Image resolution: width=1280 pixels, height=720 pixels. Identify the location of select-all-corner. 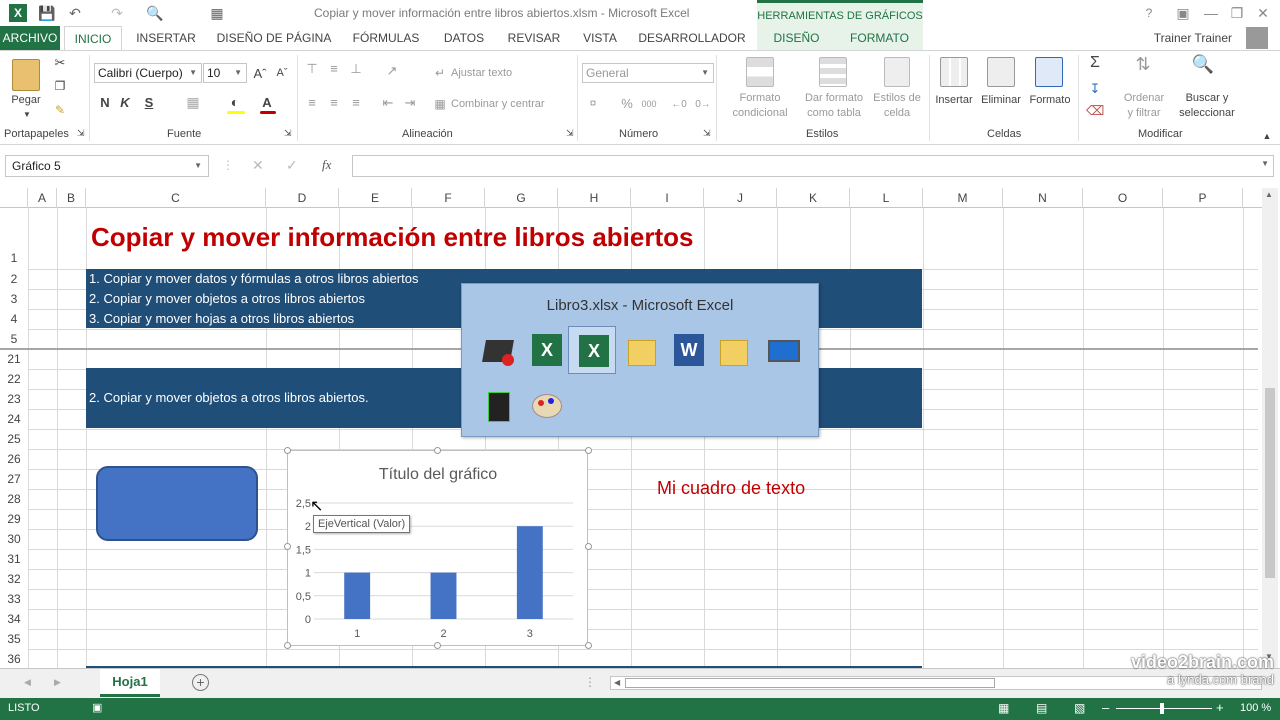
(14, 198).